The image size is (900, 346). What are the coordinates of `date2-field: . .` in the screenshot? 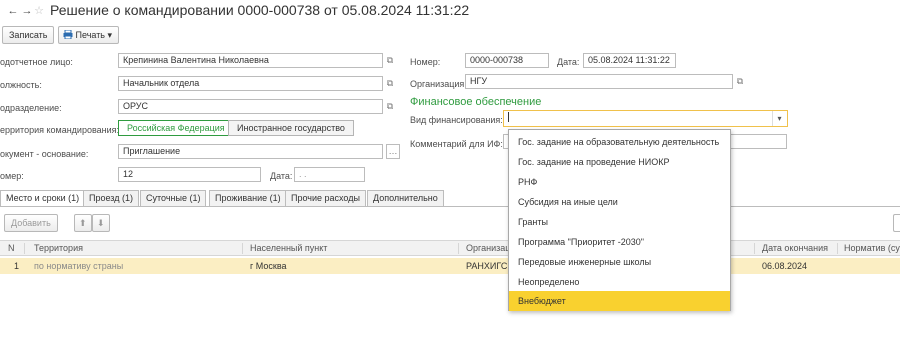 It's located at (329, 174).